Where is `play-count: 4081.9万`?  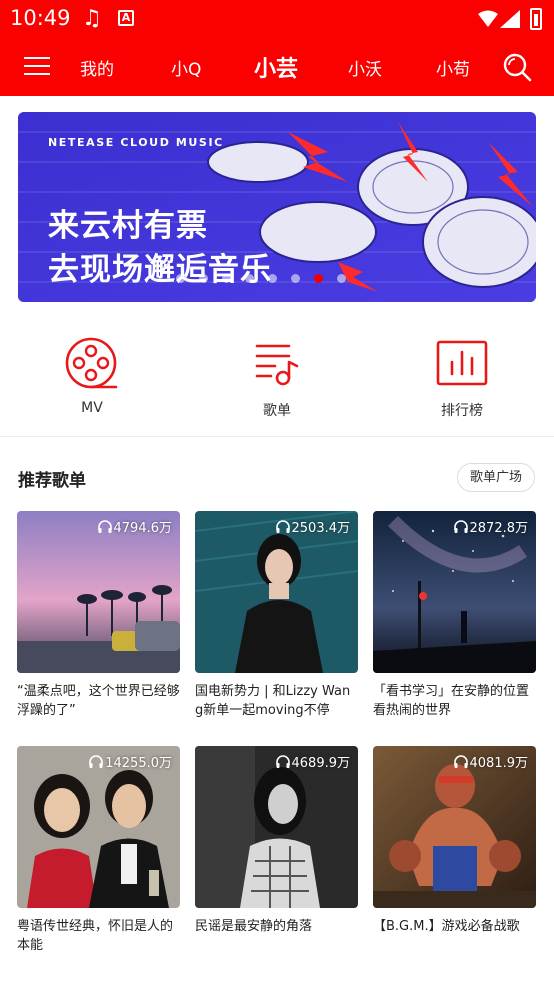 play-count: 4081.9万 is located at coordinates (491, 761).